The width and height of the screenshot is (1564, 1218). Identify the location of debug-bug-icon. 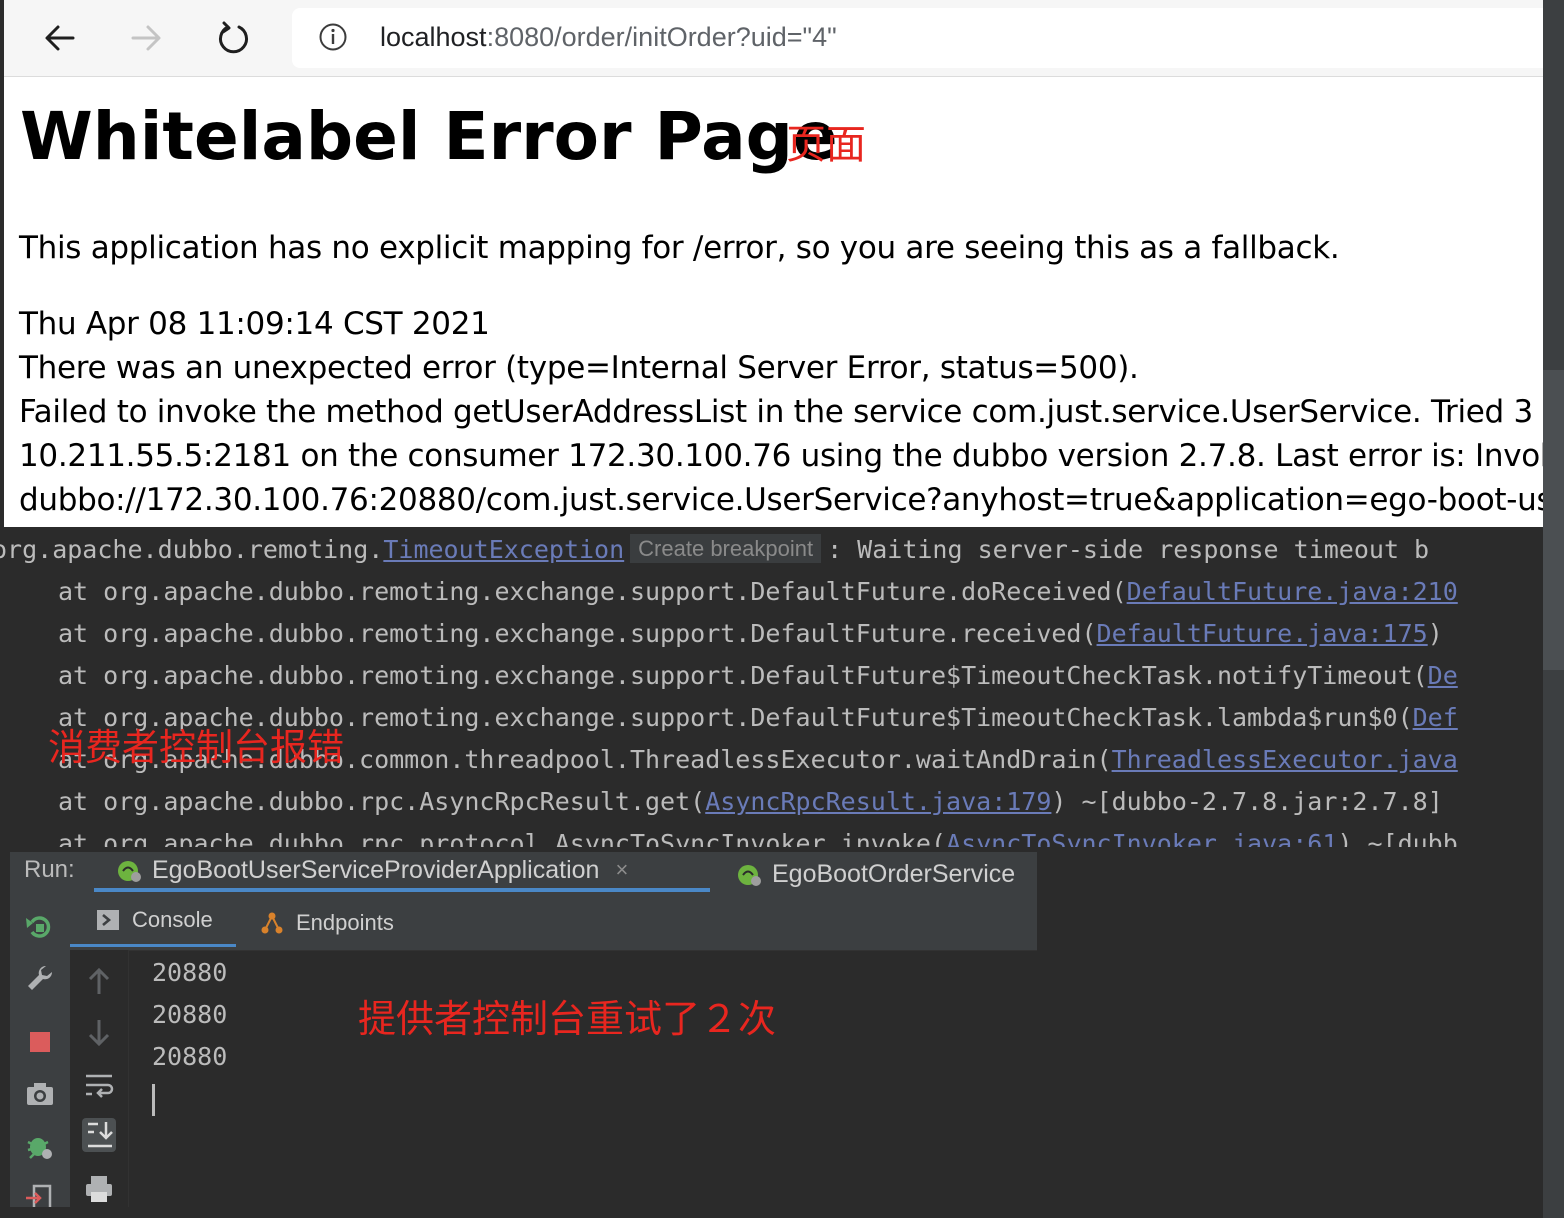
(40, 1146).